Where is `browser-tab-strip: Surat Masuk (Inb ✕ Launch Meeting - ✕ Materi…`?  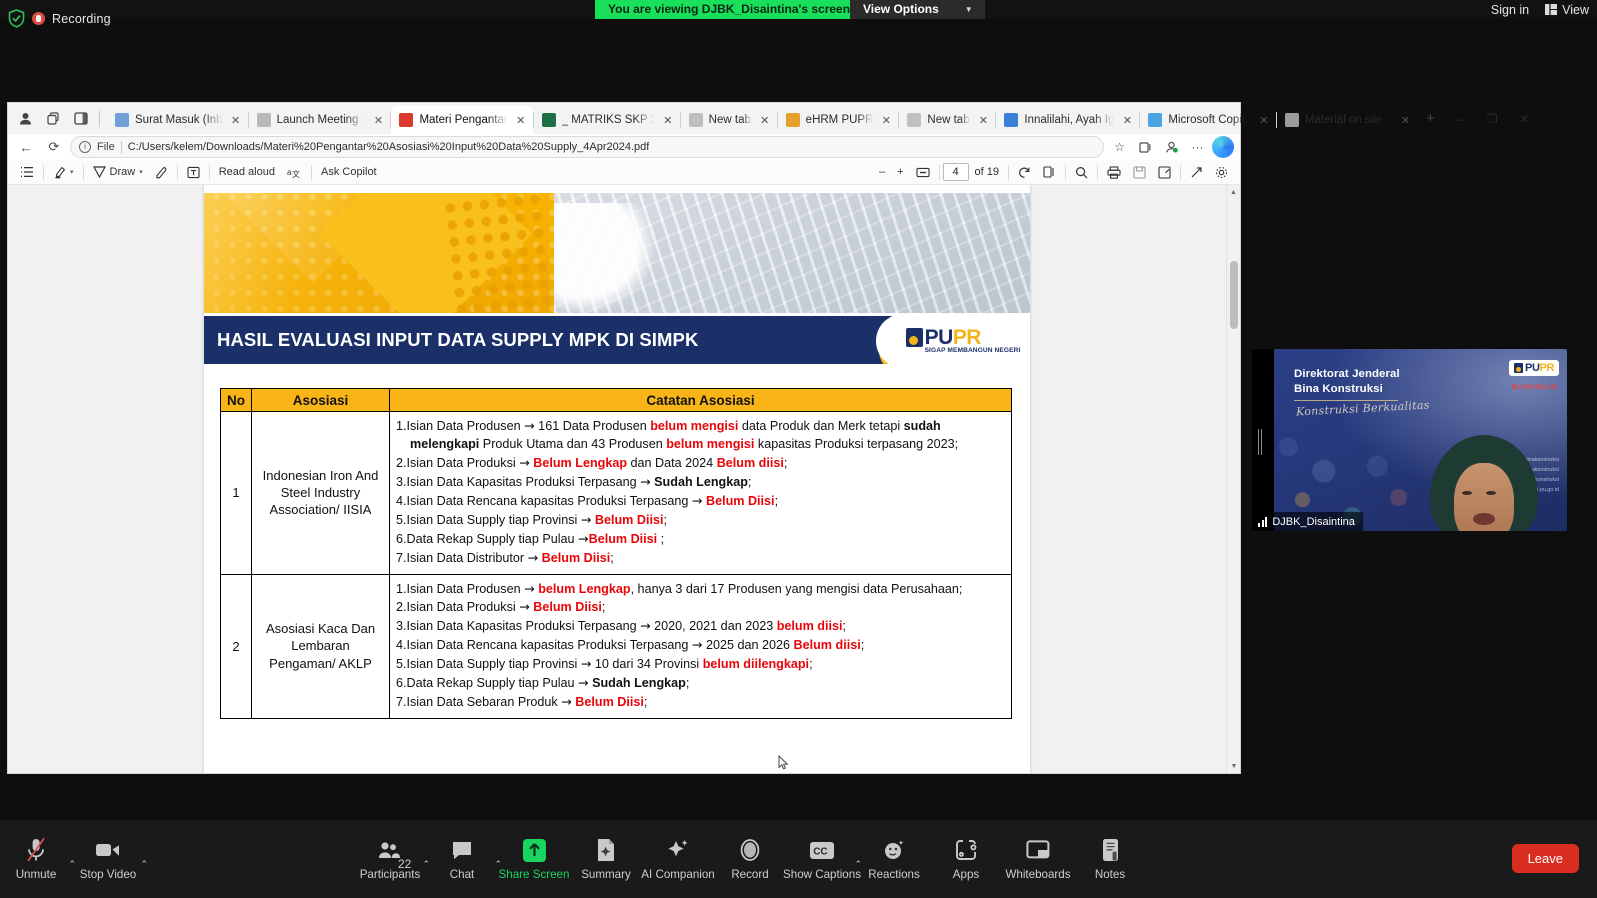
browser-tab-strip: Surat Masuk (Inb ✕ Launch Meeting - ✕ Materi… is located at coordinates (768, 118).